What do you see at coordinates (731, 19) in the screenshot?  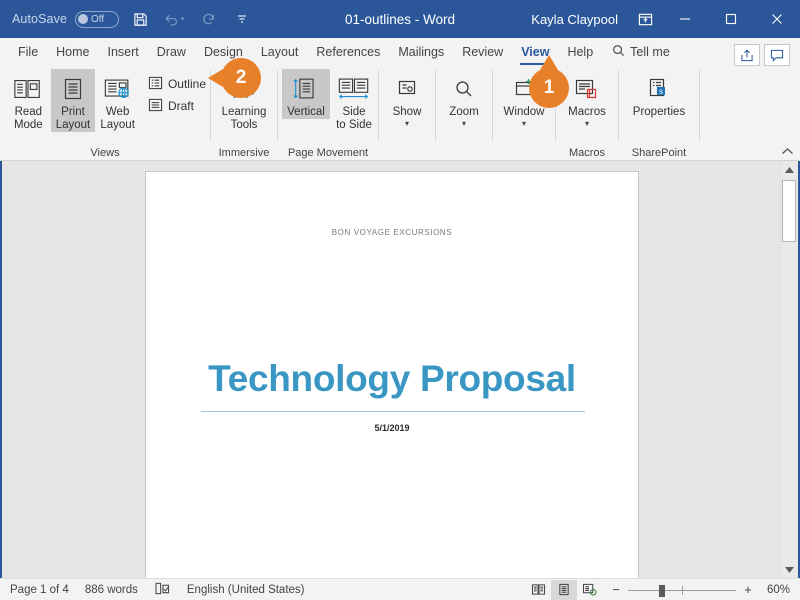 I see `maximize-icon` at bounding box center [731, 19].